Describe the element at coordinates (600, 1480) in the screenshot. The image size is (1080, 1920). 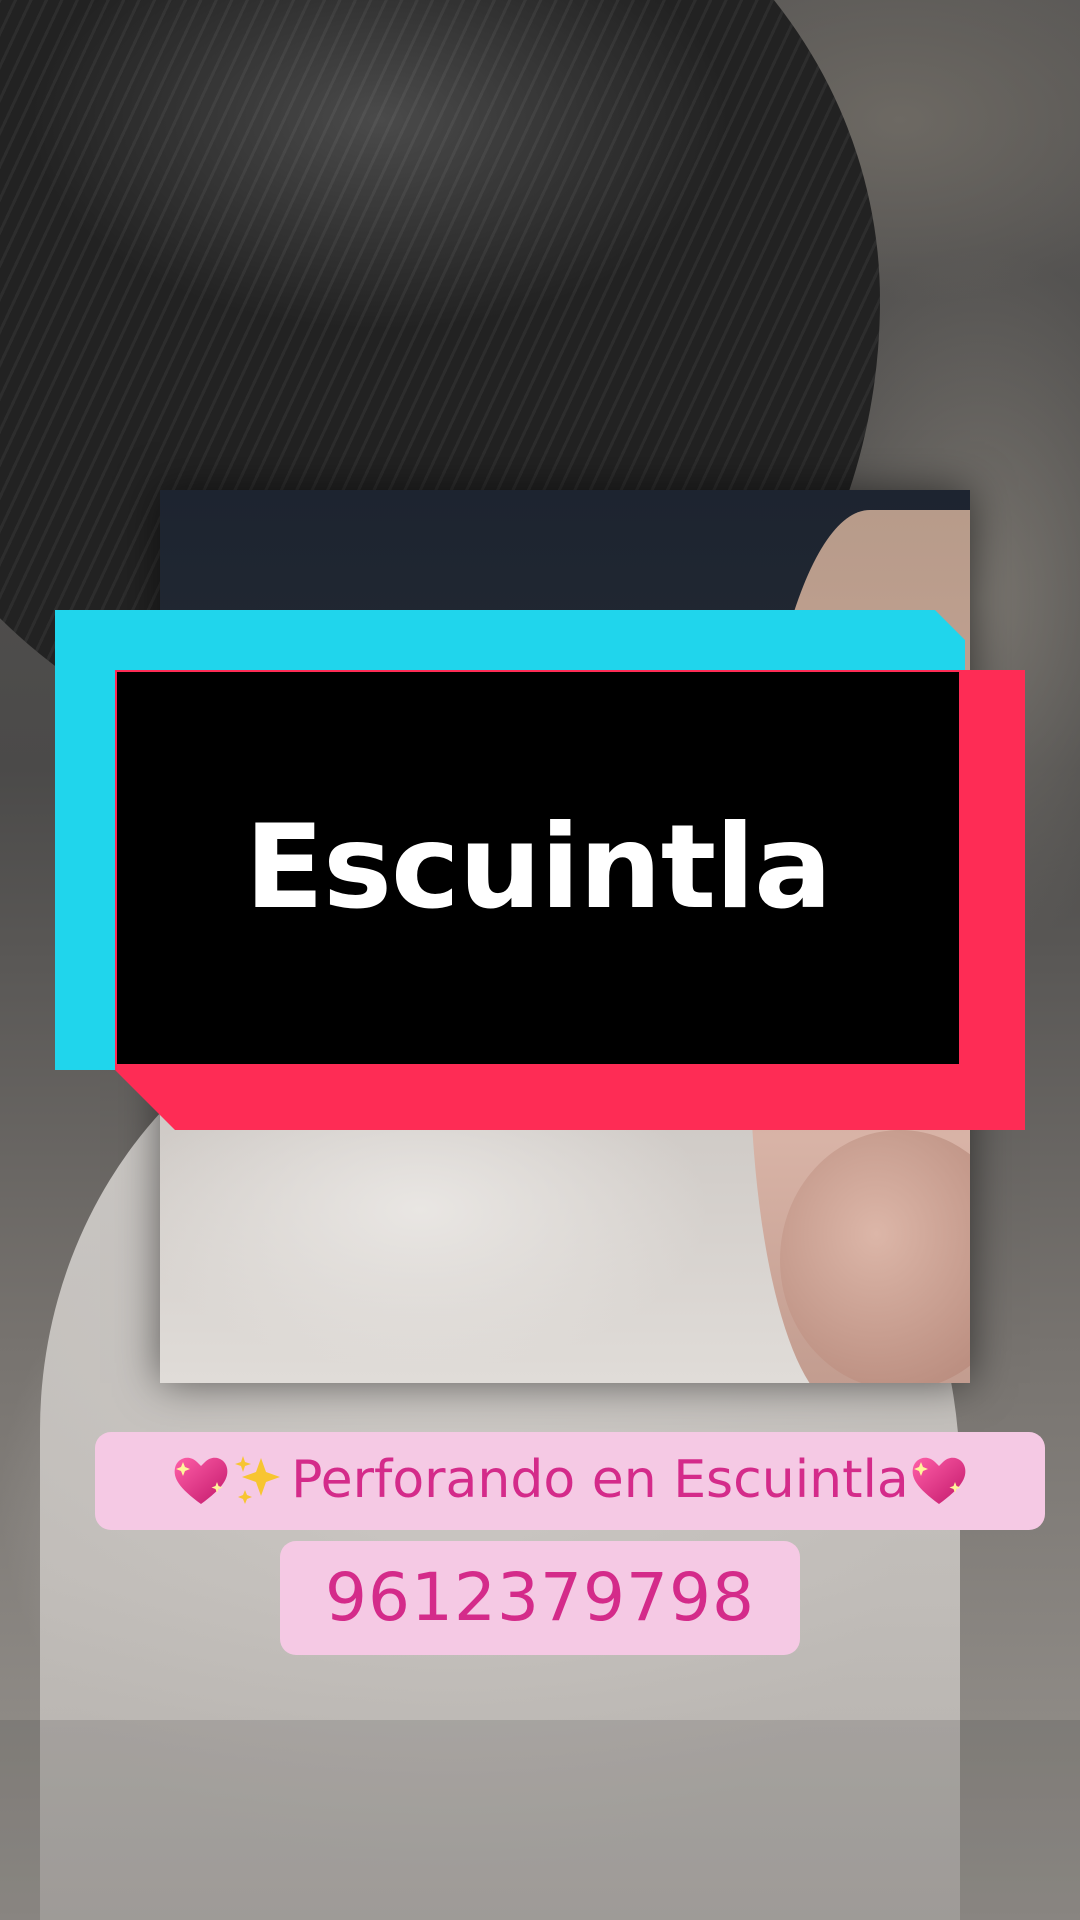
I see `caption-text: Perforando en Escuintla` at that location.